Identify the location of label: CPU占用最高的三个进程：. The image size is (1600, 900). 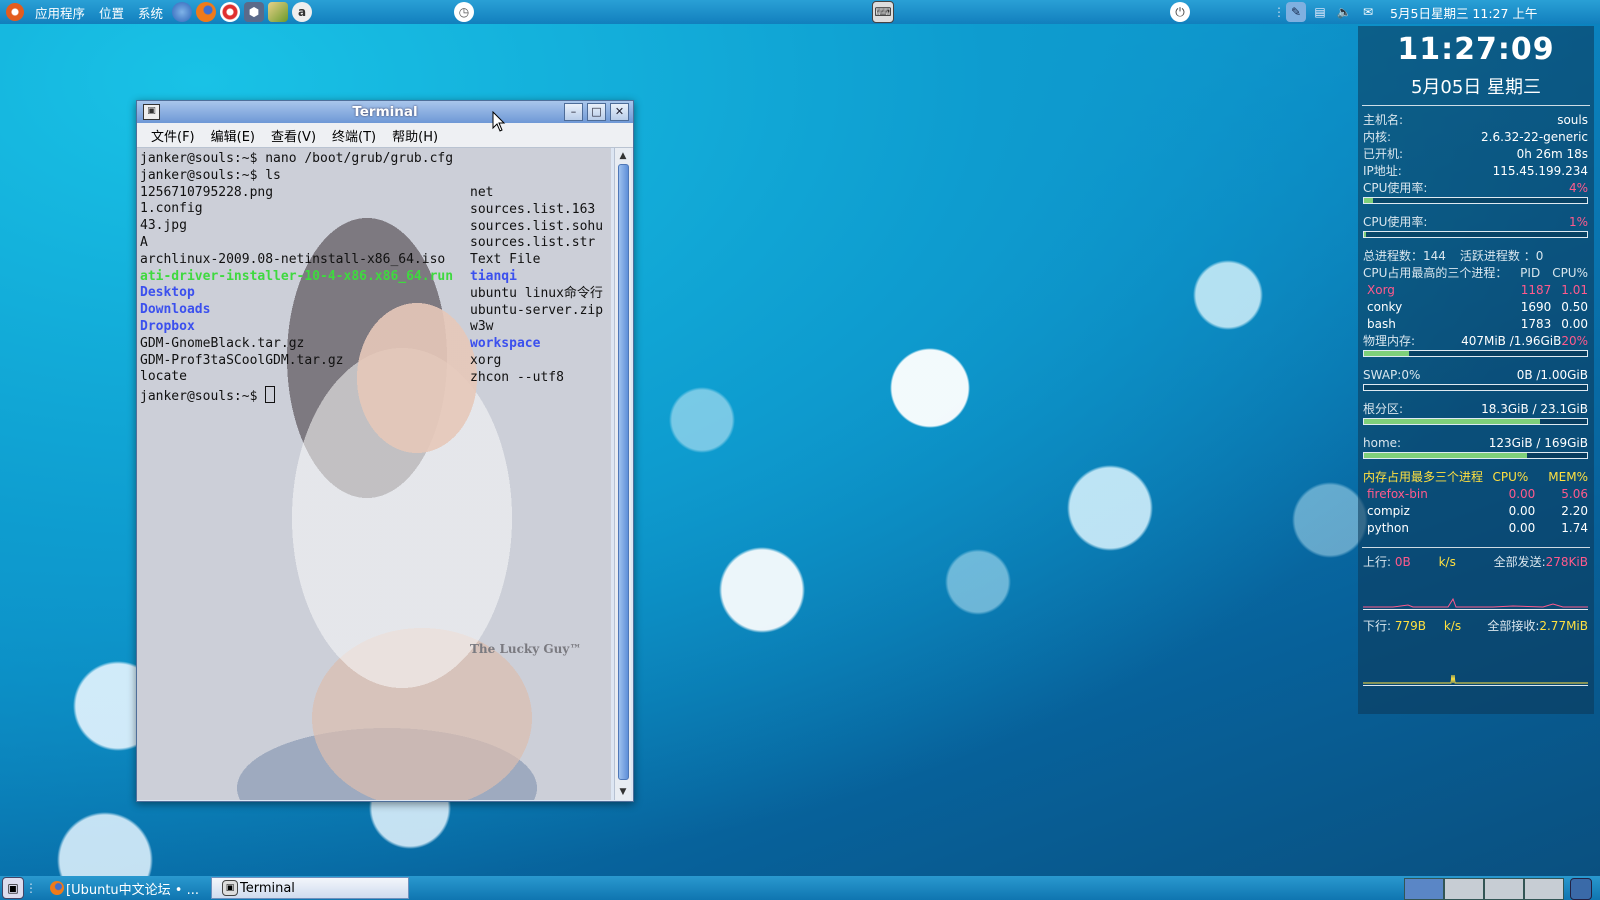
(1435, 273).